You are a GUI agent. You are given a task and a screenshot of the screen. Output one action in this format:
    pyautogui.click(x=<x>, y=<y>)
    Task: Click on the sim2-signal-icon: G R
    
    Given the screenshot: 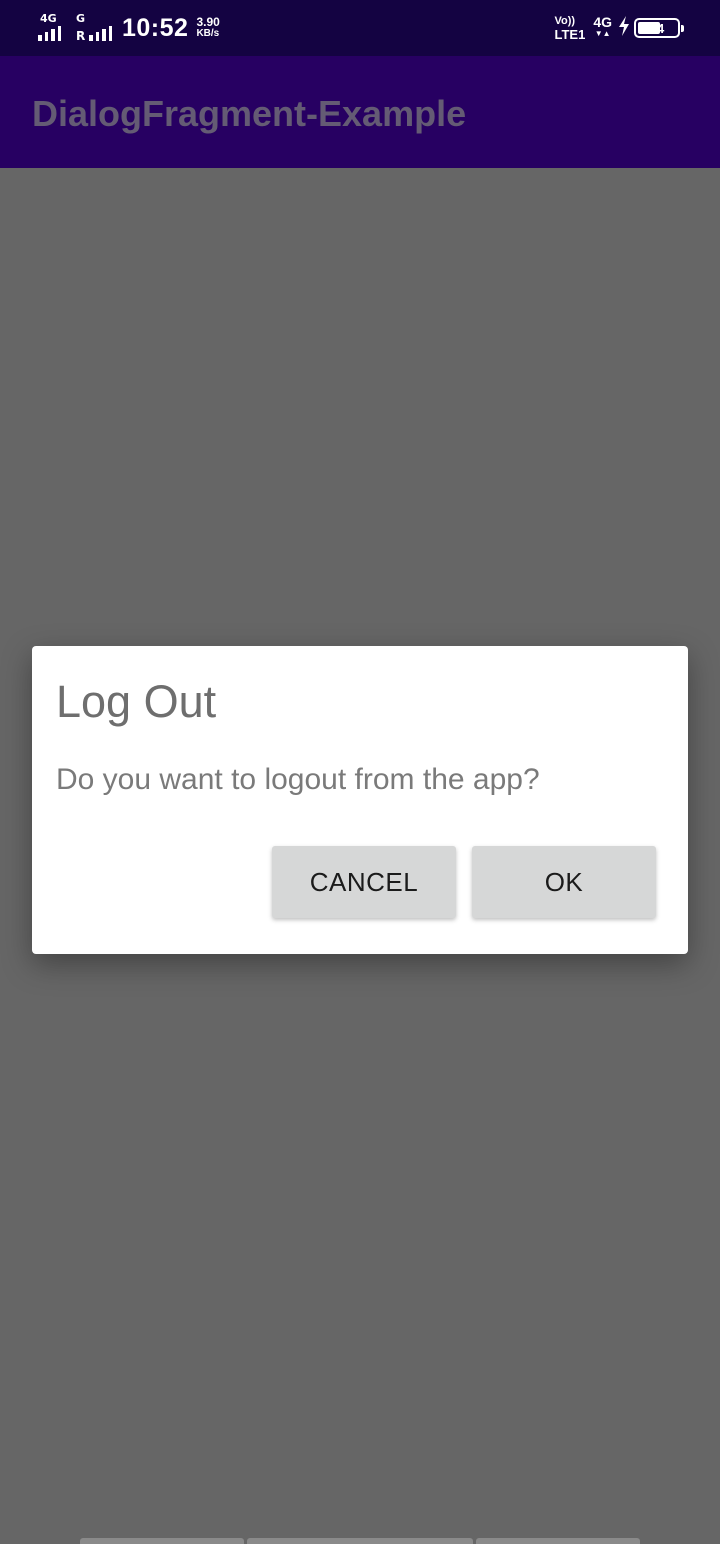 What is the action you would take?
    pyautogui.click(x=94, y=27)
    